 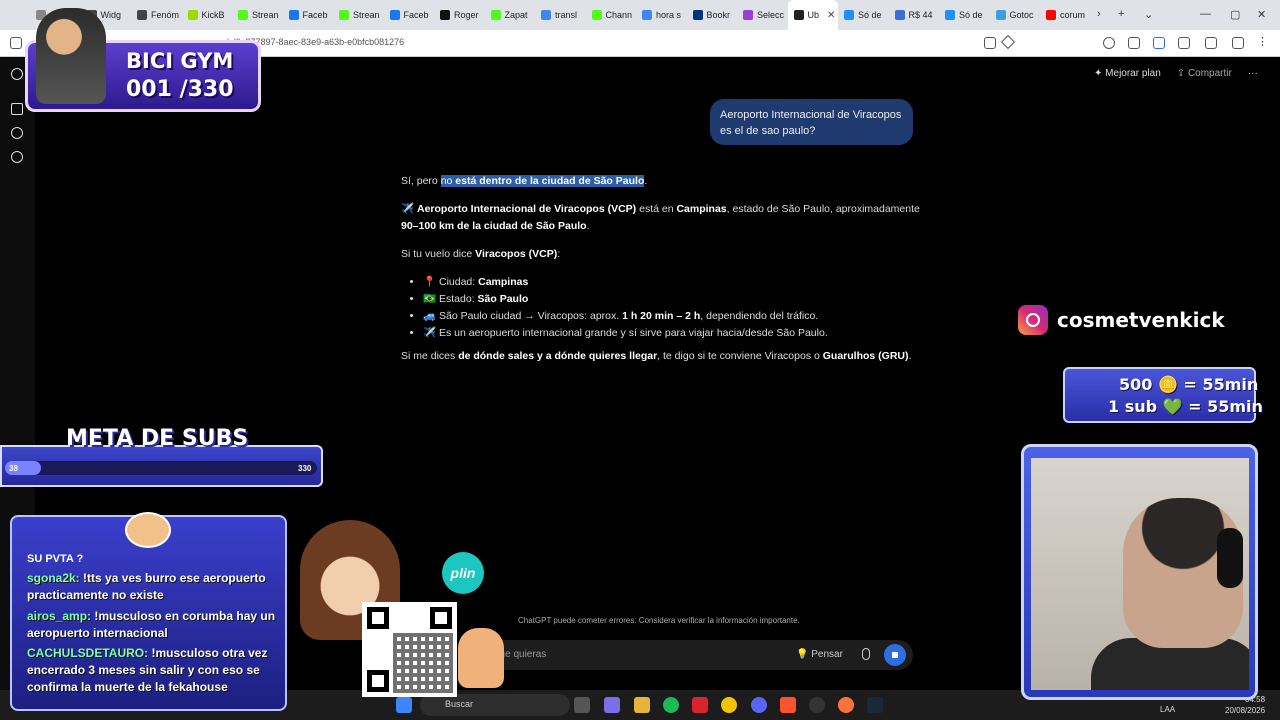 I want to click on discord-icon, so click(x=759, y=705).